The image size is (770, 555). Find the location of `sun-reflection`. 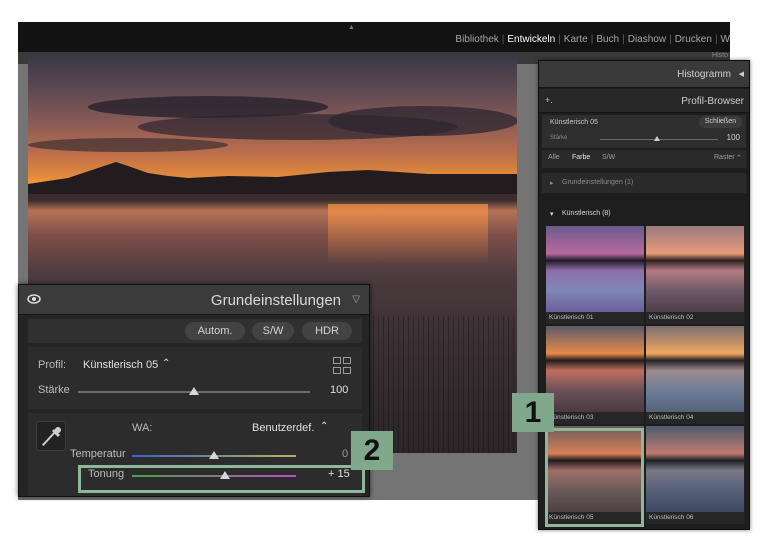

sun-reflection is located at coordinates (408, 234).